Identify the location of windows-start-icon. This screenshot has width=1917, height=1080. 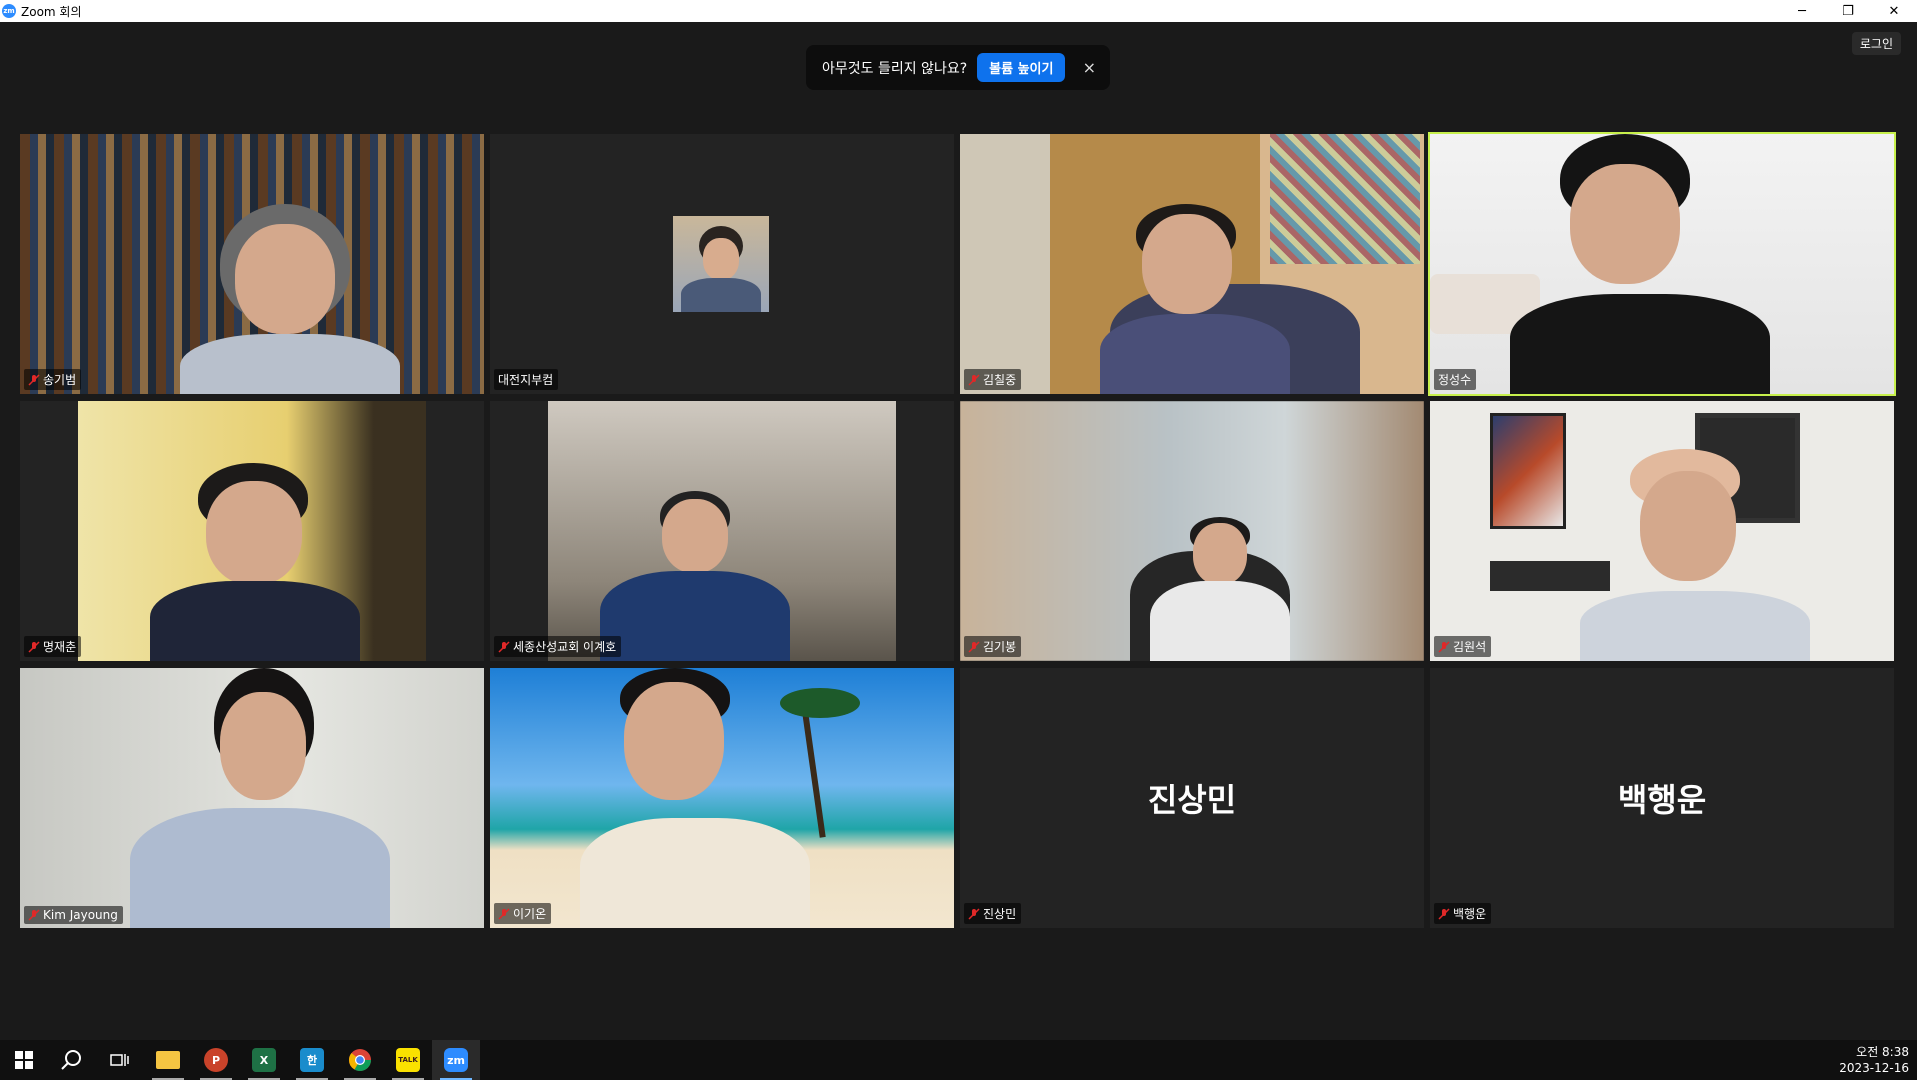
(24, 1060).